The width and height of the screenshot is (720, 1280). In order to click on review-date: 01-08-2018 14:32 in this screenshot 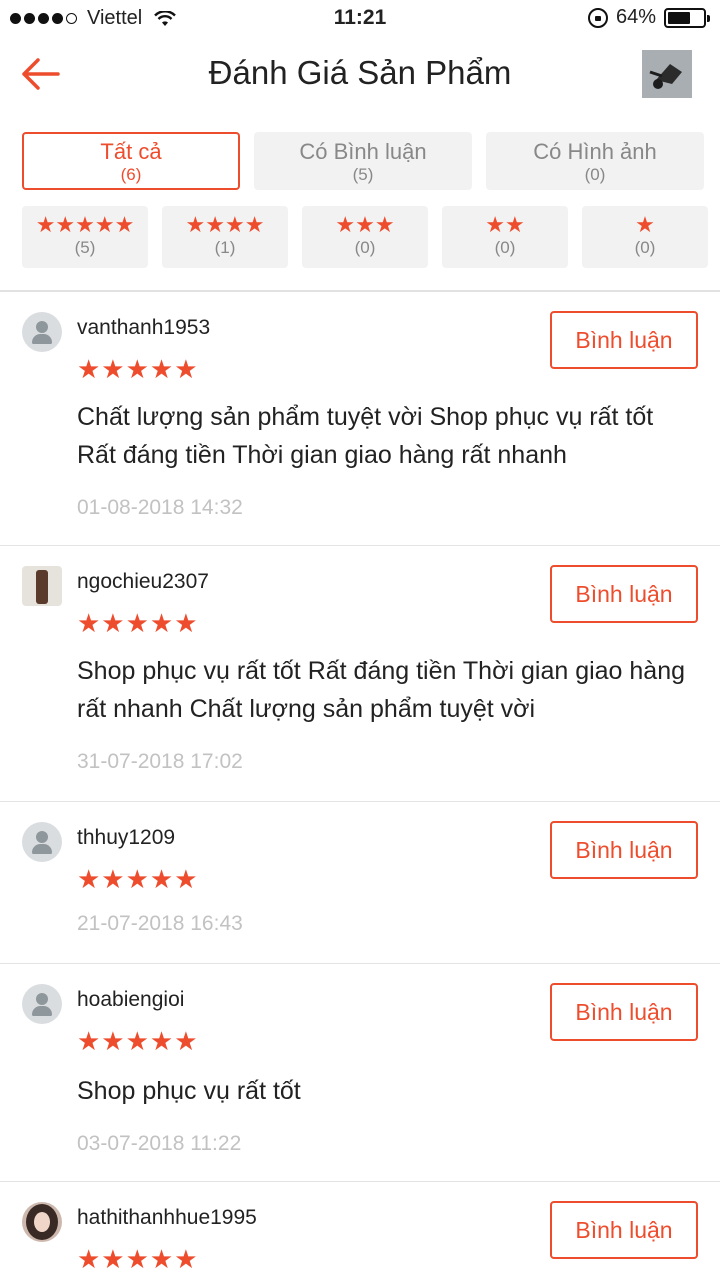, I will do `click(160, 507)`.